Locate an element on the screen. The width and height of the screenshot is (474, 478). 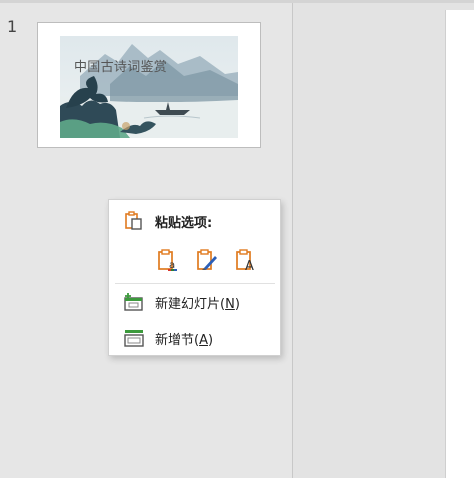
slide-title-text: 中国古诗词鉴赏 is located at coordinates (121, 67).